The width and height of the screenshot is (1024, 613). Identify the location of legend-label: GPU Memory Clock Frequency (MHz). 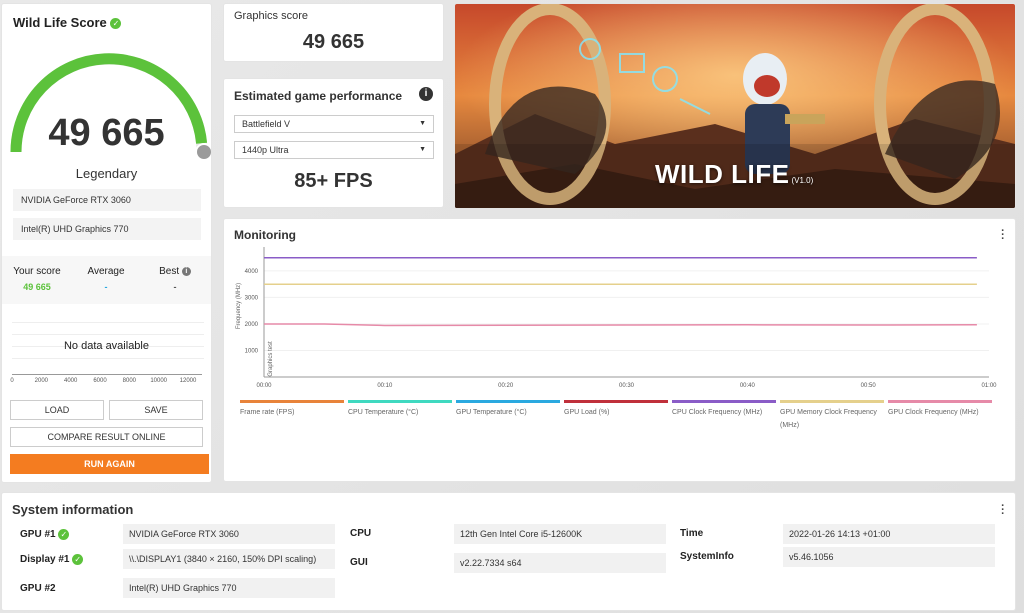
(828, 419).